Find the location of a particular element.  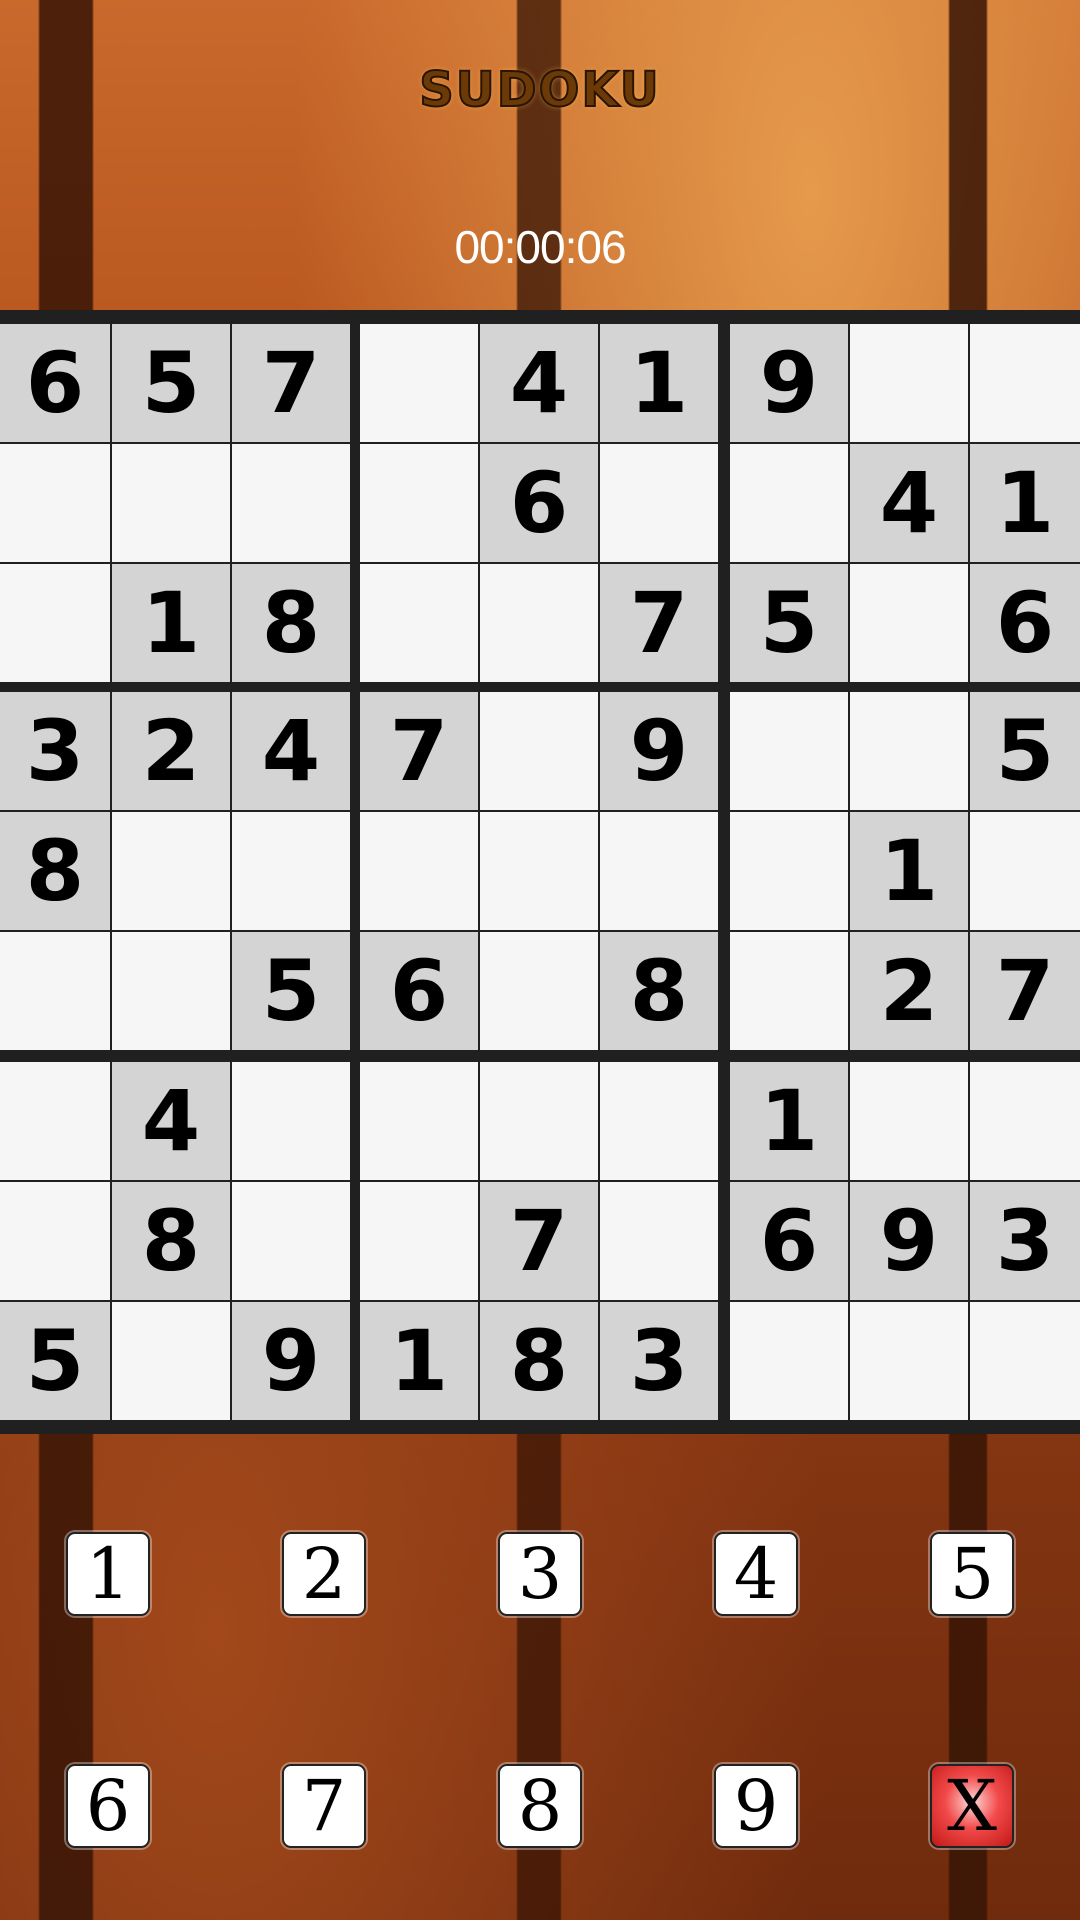

number-key-button: 5 is located at coordinates (972, 1574).